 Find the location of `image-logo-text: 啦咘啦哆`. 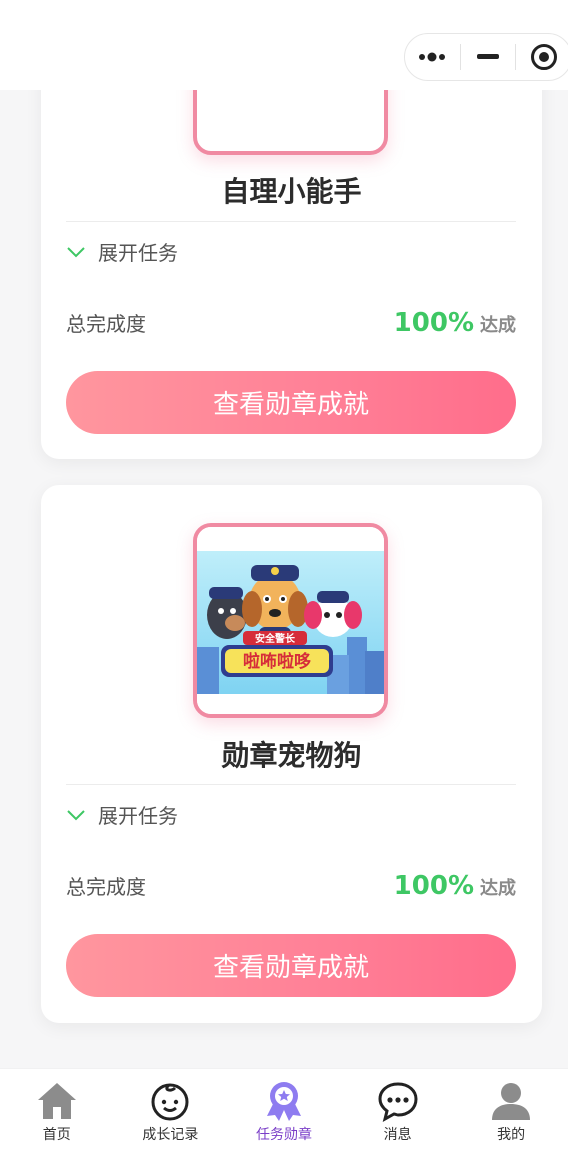

image-logo-text: 啦咘啦哆 is located at coordinates (277, 661).